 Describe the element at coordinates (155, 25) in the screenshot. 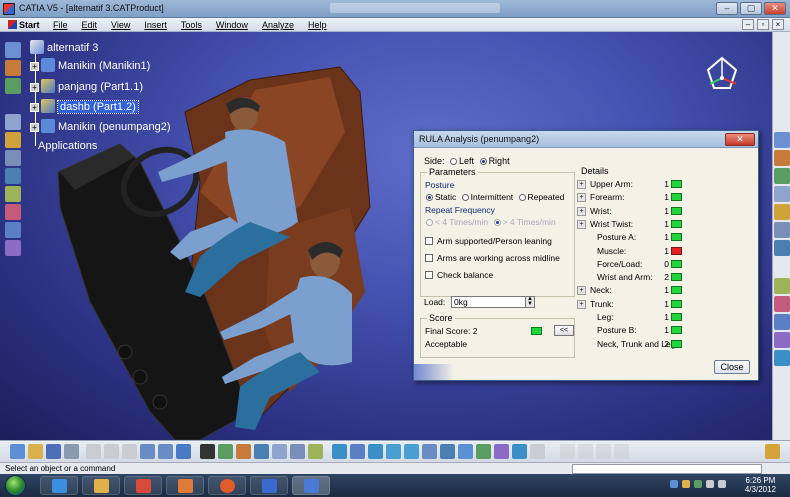

I see `menu-insert: Insert` at that location.